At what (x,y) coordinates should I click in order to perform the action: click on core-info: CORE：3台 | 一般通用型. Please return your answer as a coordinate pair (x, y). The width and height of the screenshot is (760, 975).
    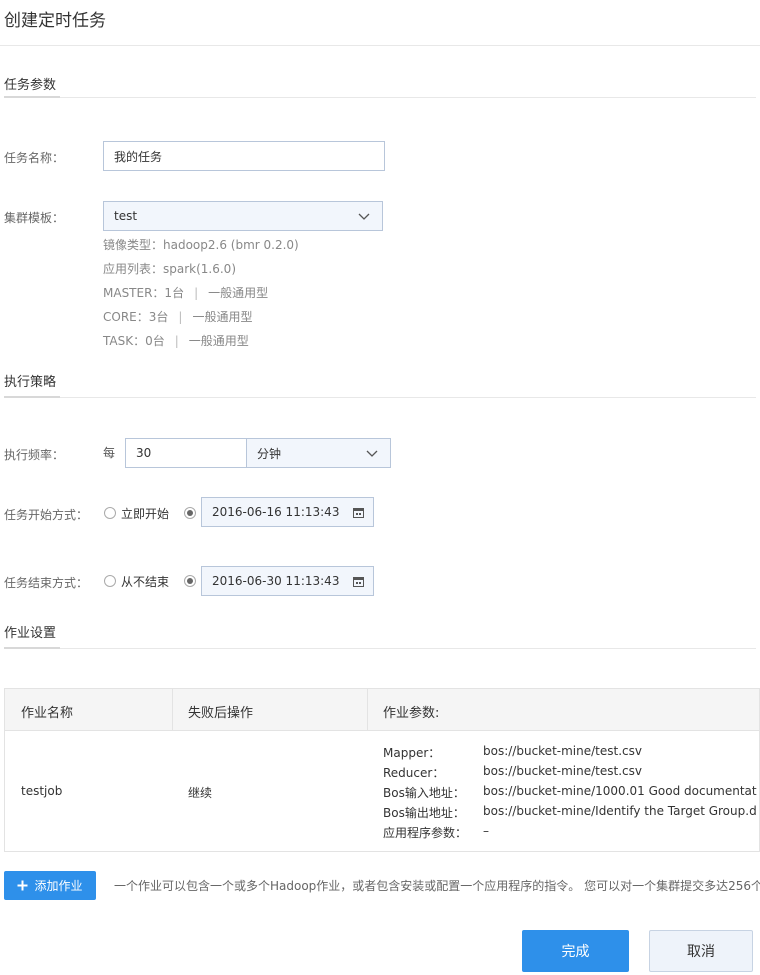
    Looking at the image, I should click on (177, 316).